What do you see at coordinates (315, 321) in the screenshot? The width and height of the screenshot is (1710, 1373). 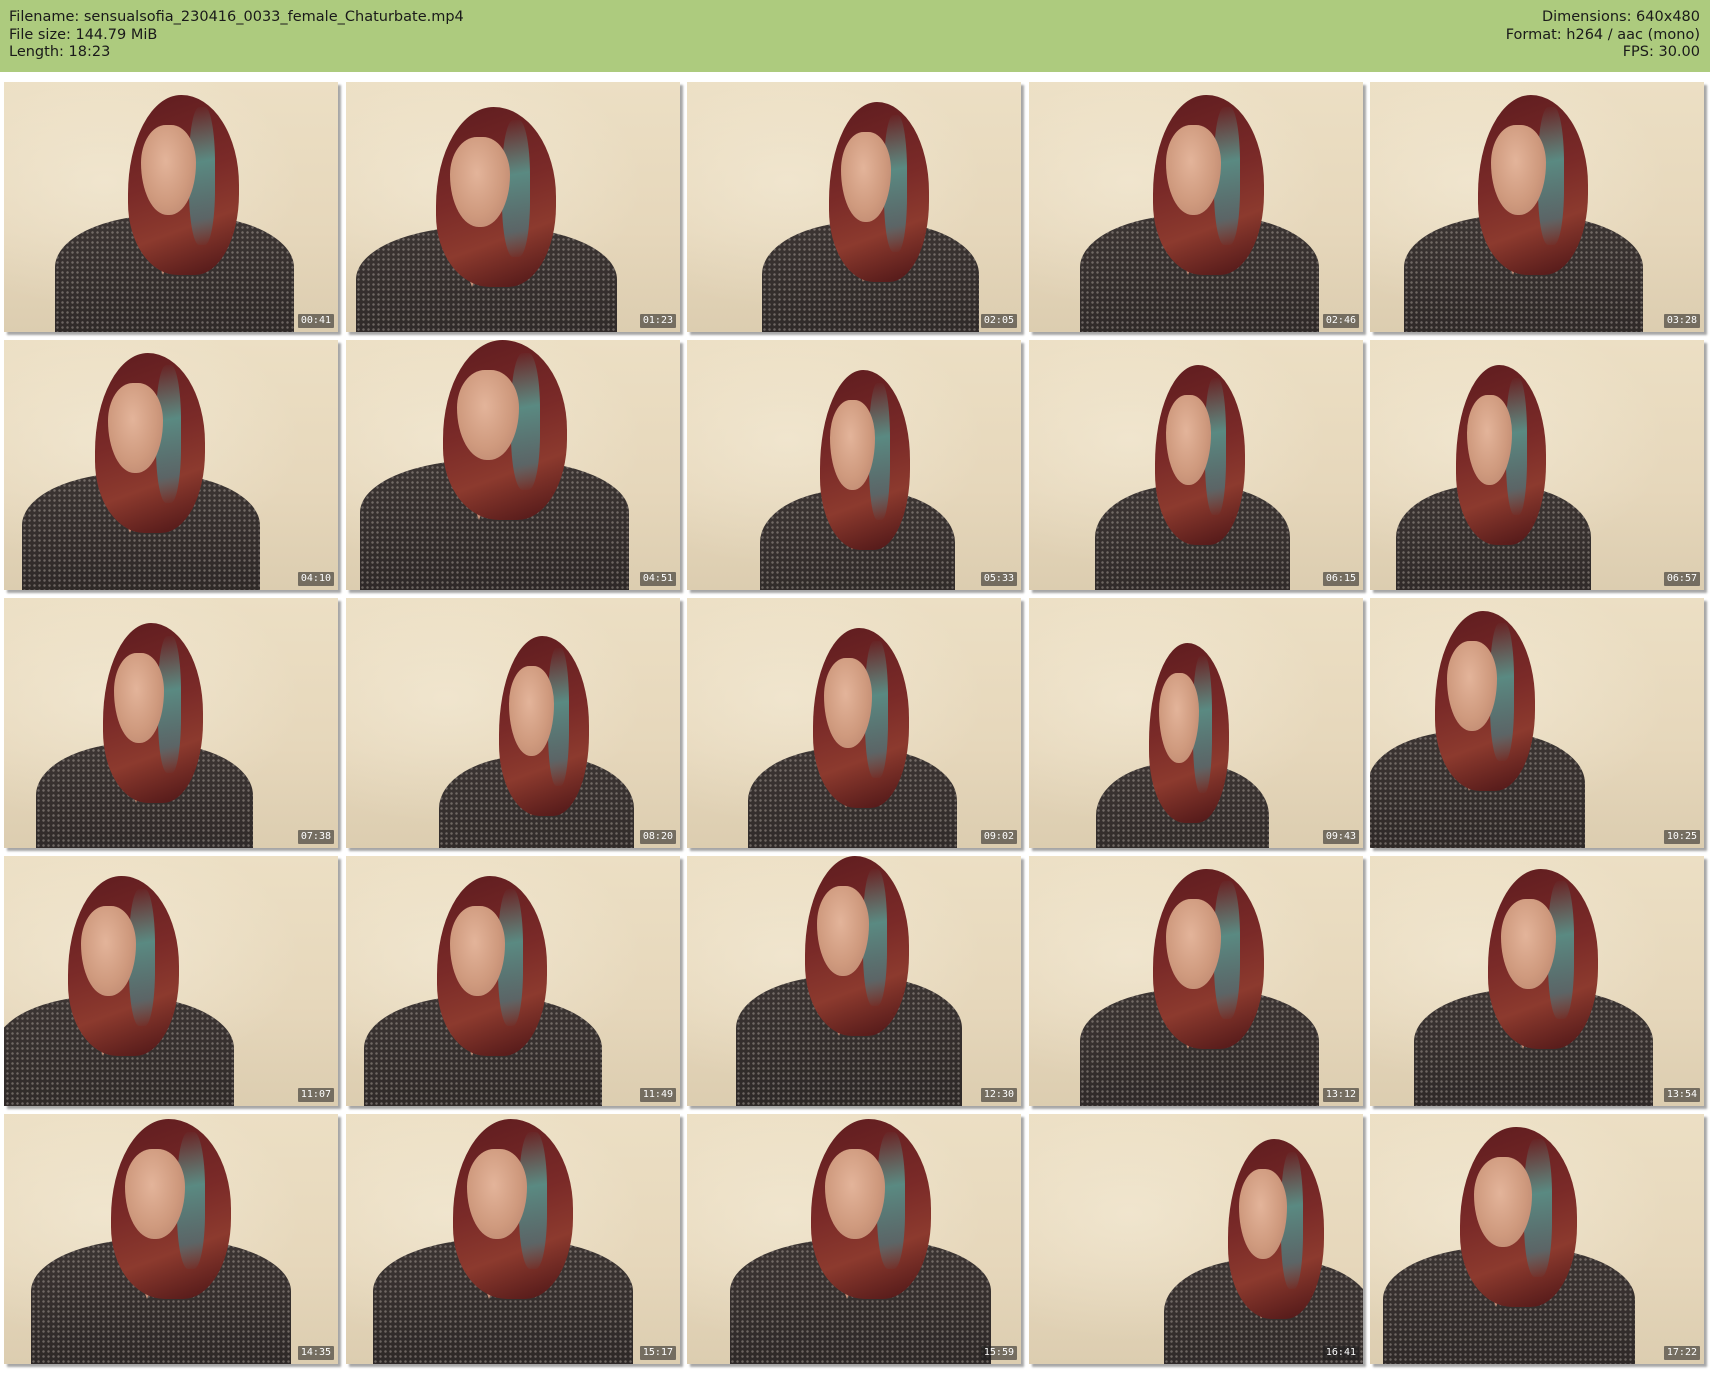 I see `timestamp-label: 00:41` at bounding box center [315, 321].